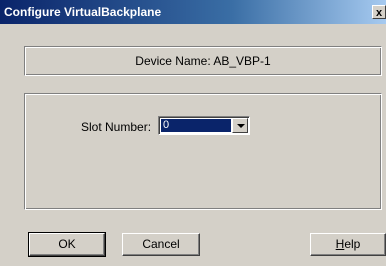  What do you see at coordinates (83, 12) in the screenshot?
I see `window-title: Configure VirtualBackplane` at bounding box center [83, 12].